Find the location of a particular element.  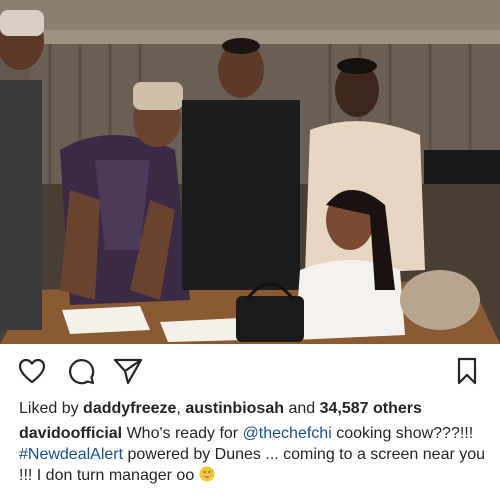

caption-text-1: Who's ready for is located at coordinates (182, 433).